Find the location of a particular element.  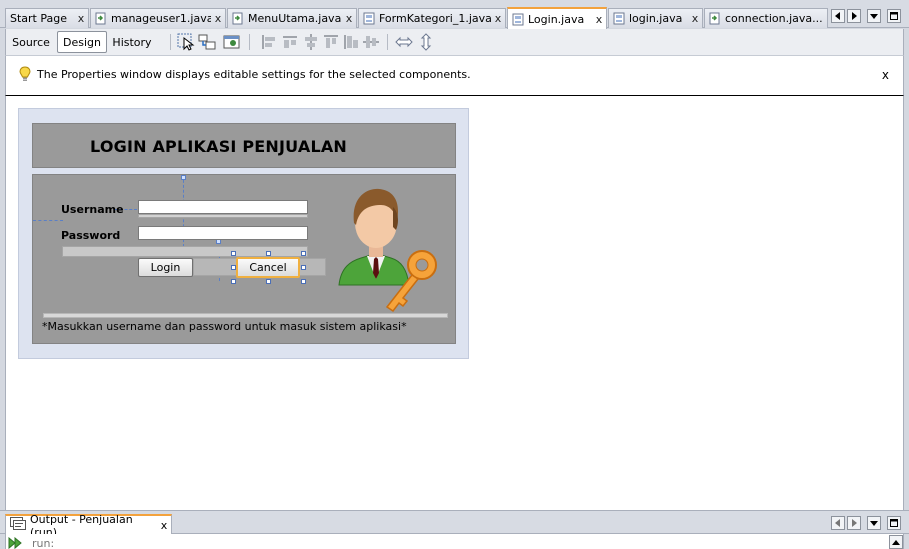

tab-formkategori: FormKategori_1.java x is located at coordinates (432, 18).